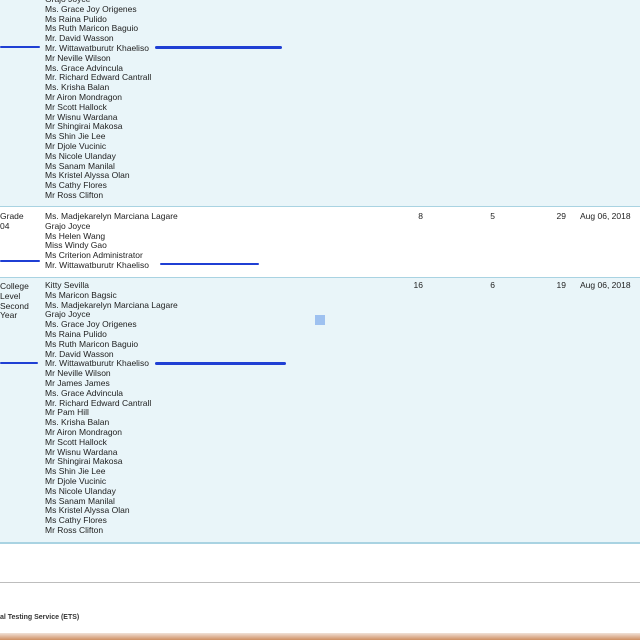  What do you see at coordinates (320, 636) in the screenshot?
I see `footer-band` at bounding box center [320, 636].